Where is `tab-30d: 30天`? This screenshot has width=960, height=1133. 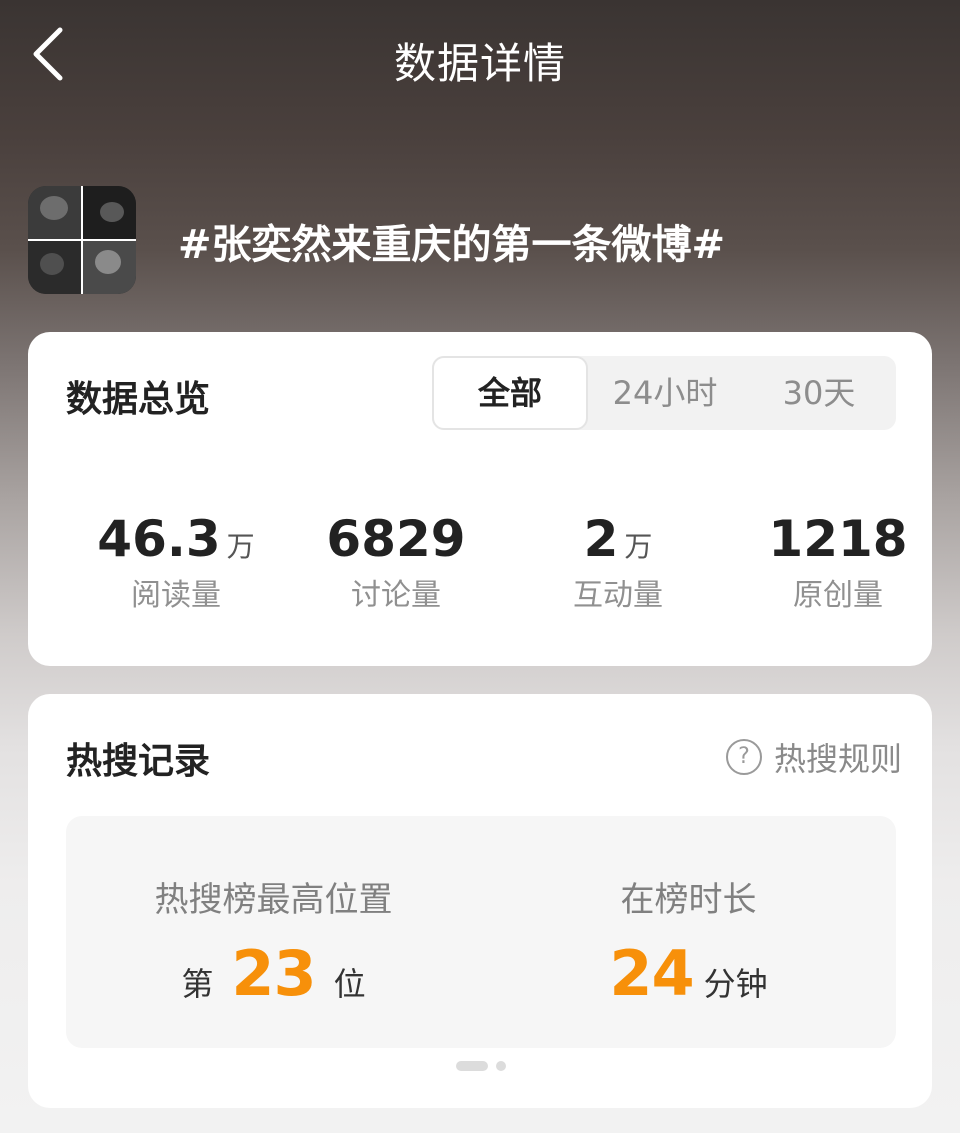 tab-30d: 30天 is located at coordinates (819, 393).